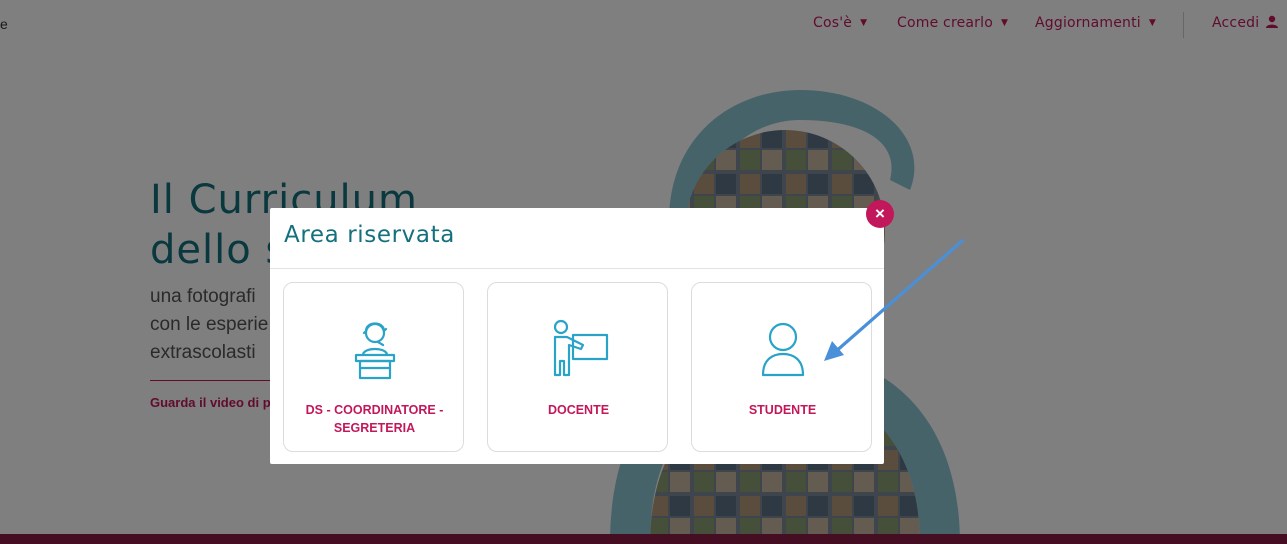 Image resolution: width=1287 pixels, height=544 pixels. I want to click on role-card-ds-coordinatore-segreteria: DS - COORDINATORE - SEGRETERIA, so click(373, 367).